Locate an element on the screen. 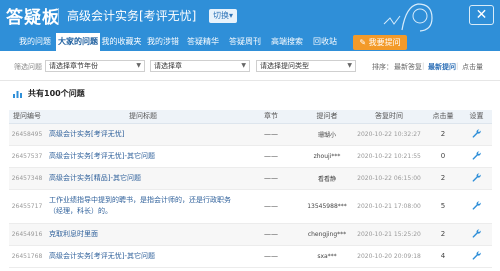 This screenshot has height=271, width=500. question-type-select: 请选择提问类型 ▼ is located at coordinates (306, 66).